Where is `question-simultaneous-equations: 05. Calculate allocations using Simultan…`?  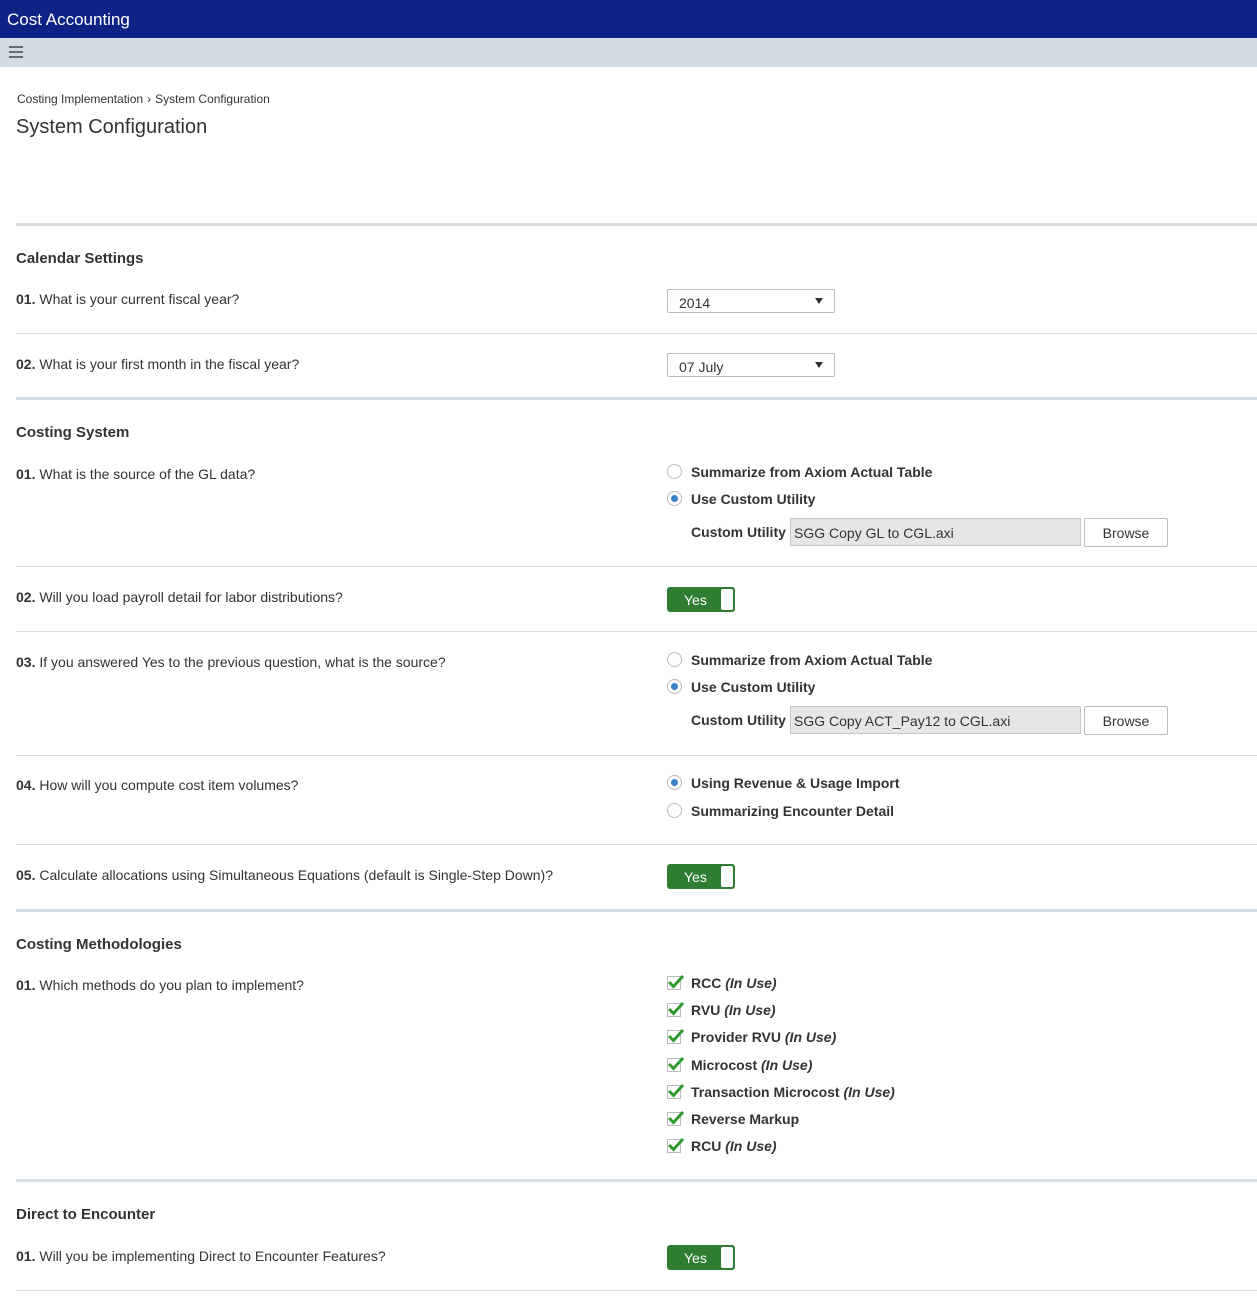 question-simultaneous-equations: 05. Calculate allocations using Simultan… is located at coordinates (284, 875).